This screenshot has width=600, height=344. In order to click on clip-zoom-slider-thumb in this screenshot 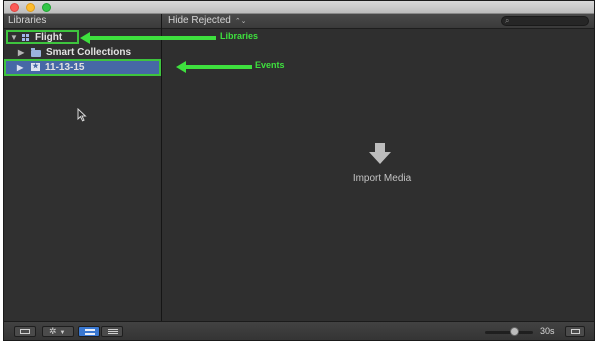, I will do `click(514, 331)`.